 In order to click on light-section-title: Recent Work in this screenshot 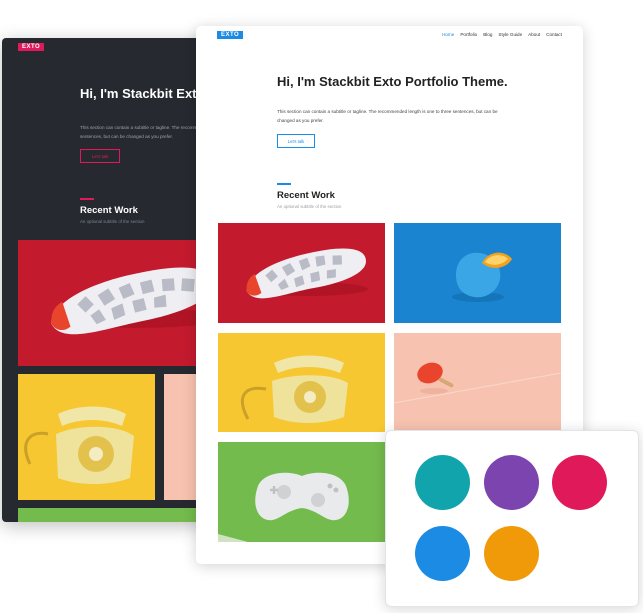, I will do `click(306, 195)`.